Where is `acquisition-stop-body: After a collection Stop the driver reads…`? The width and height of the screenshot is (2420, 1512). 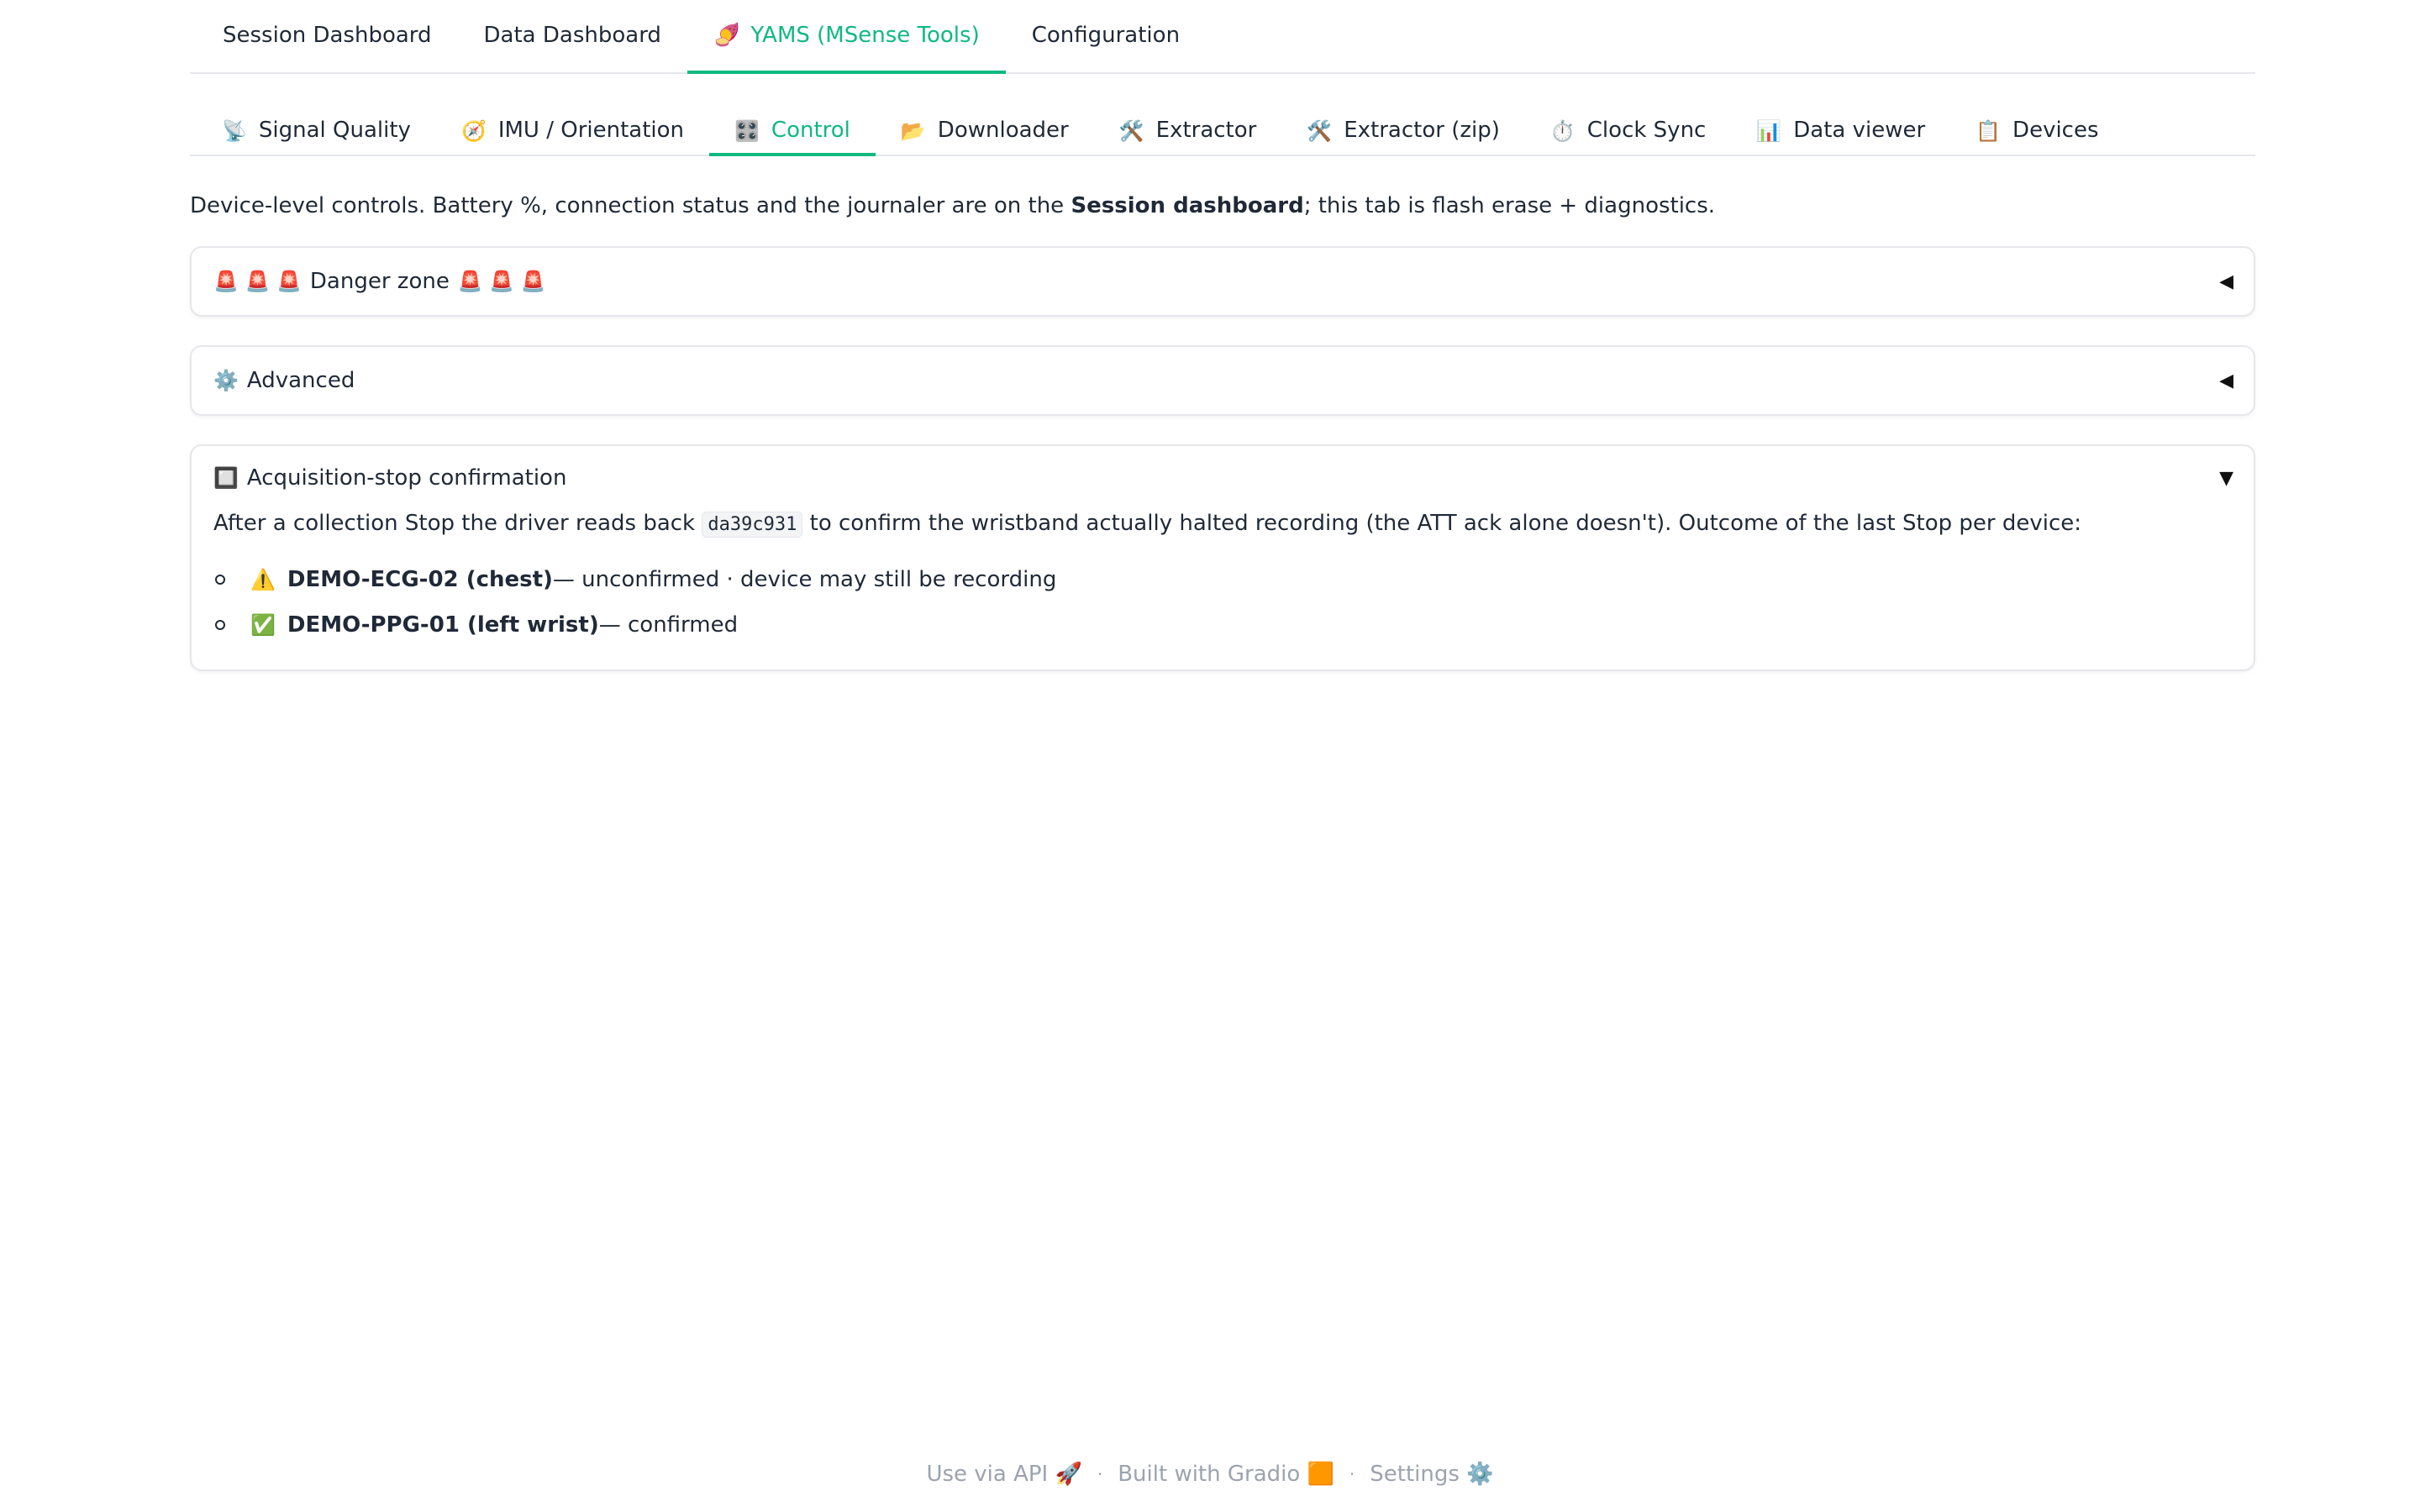
acquisition-stop-body: After a collection Stop the driver reads… is located at coordinates (1223, 589).